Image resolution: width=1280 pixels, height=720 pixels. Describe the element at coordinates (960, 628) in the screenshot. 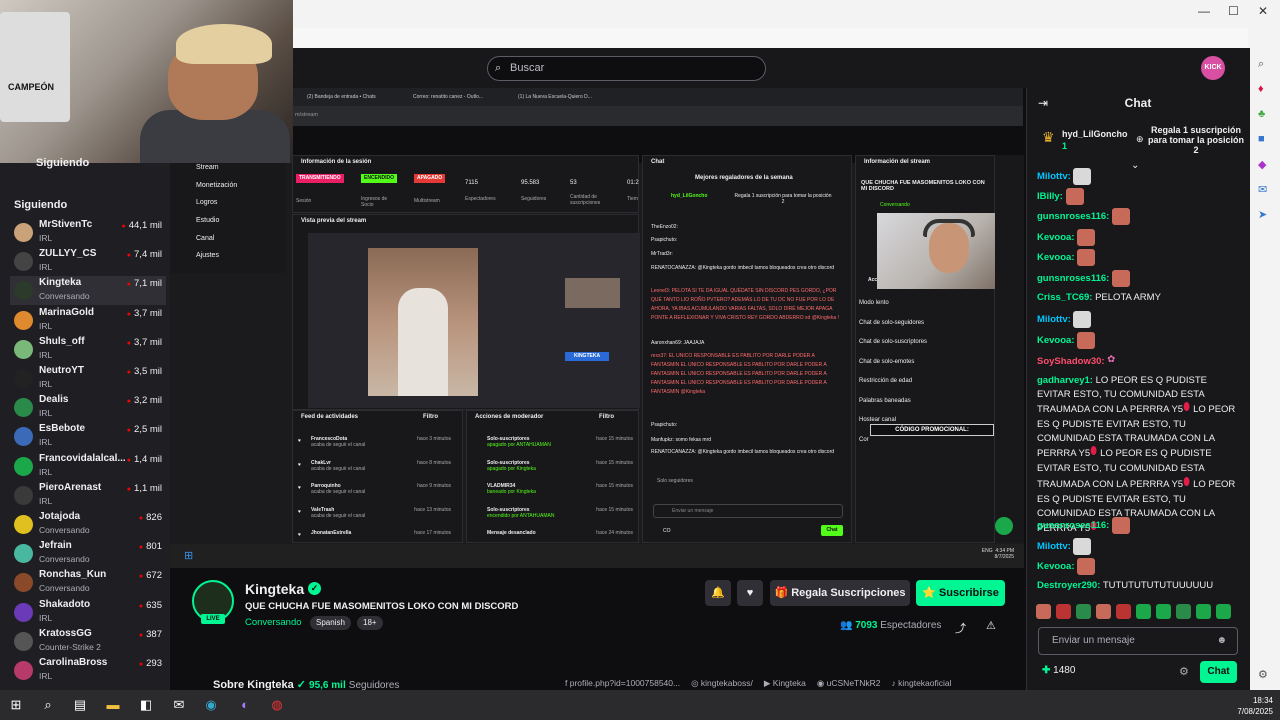

I see `share-icon: ⤴` at that location.